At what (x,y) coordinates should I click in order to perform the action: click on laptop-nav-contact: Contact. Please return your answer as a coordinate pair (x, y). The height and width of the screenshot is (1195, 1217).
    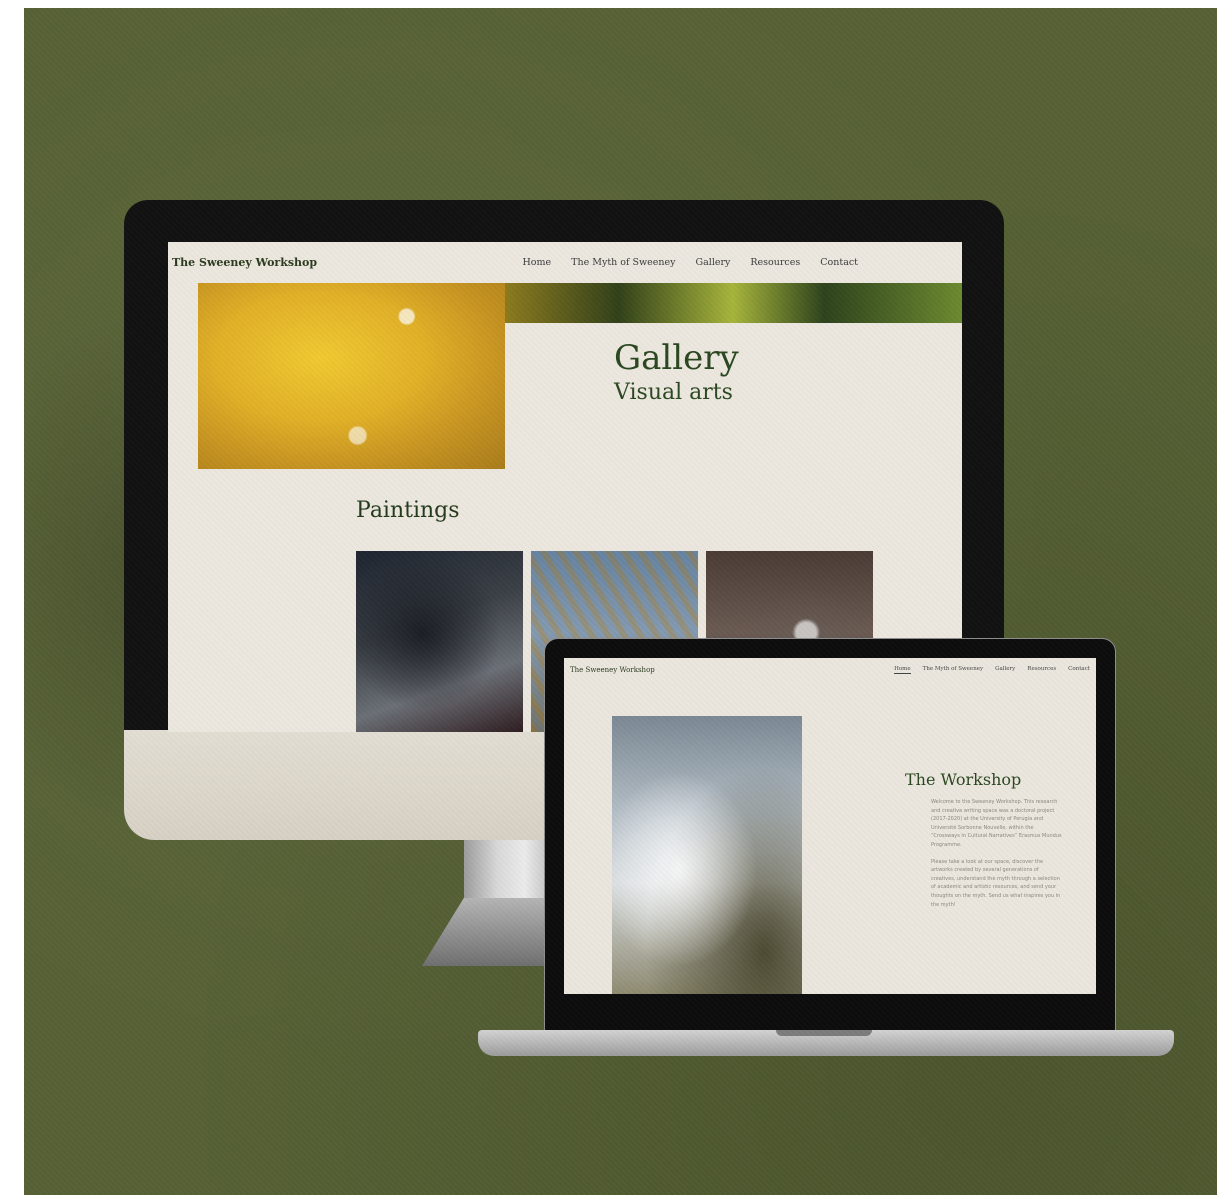
    Looking at the image, I should click on (1079, 670).